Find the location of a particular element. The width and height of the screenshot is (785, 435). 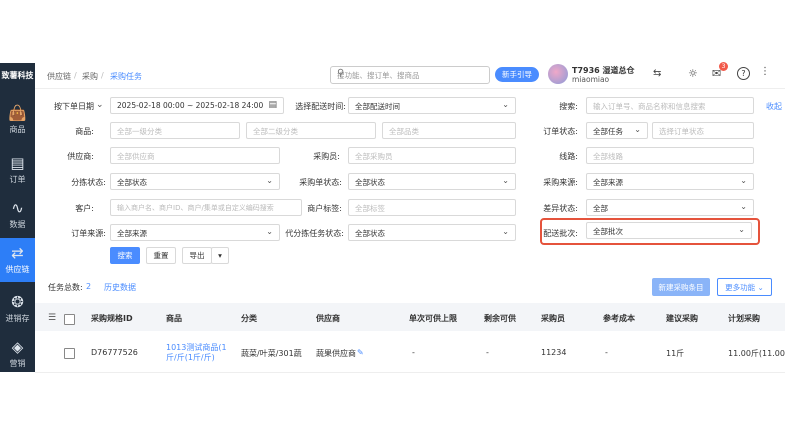

row-checkbox is located at coordinates (69, 353).